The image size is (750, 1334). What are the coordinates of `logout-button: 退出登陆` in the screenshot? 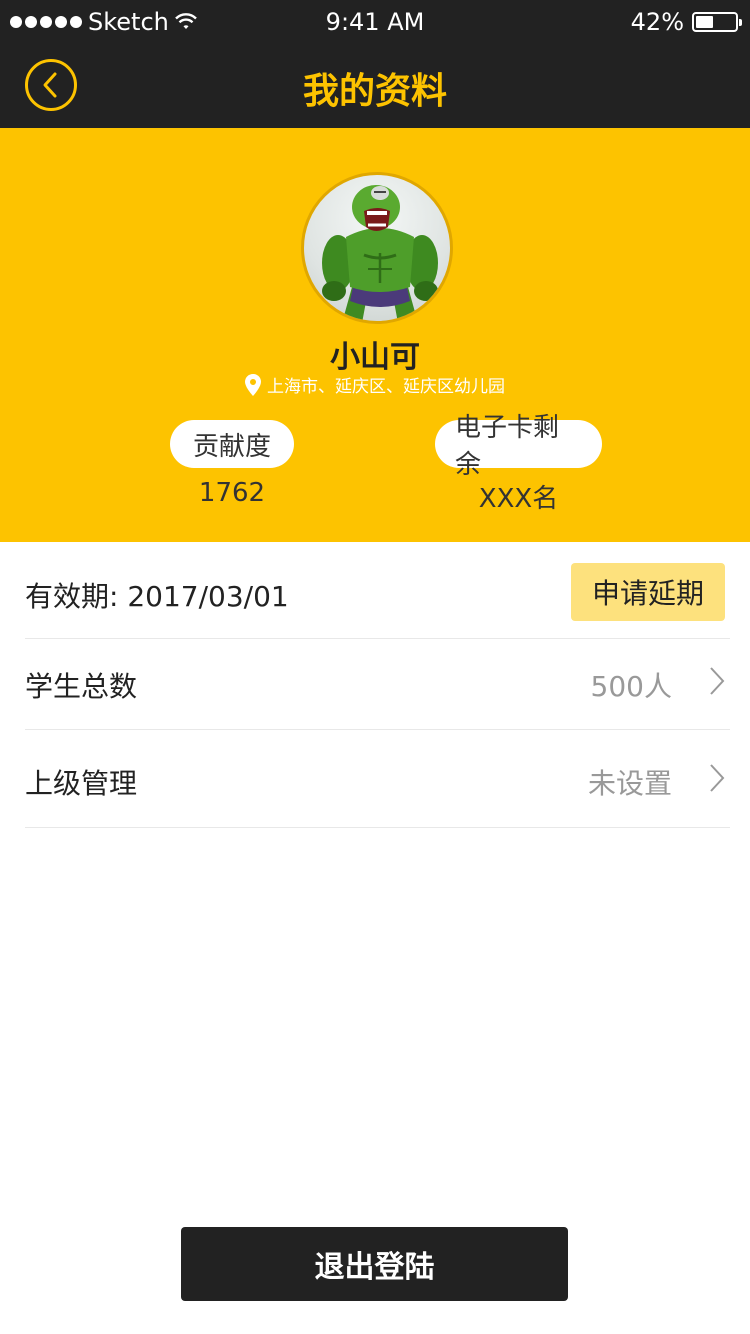 It's located at (374, 1264).